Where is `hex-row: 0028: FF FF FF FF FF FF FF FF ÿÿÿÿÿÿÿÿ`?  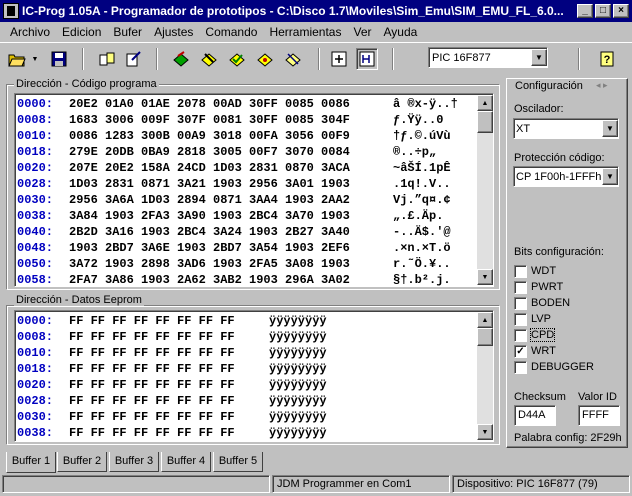
hex-row: 0028: FF FF FF FF FF FF FF FF ÿÿÿÿÿÿÿÿ is located at coordinates (254, 401).